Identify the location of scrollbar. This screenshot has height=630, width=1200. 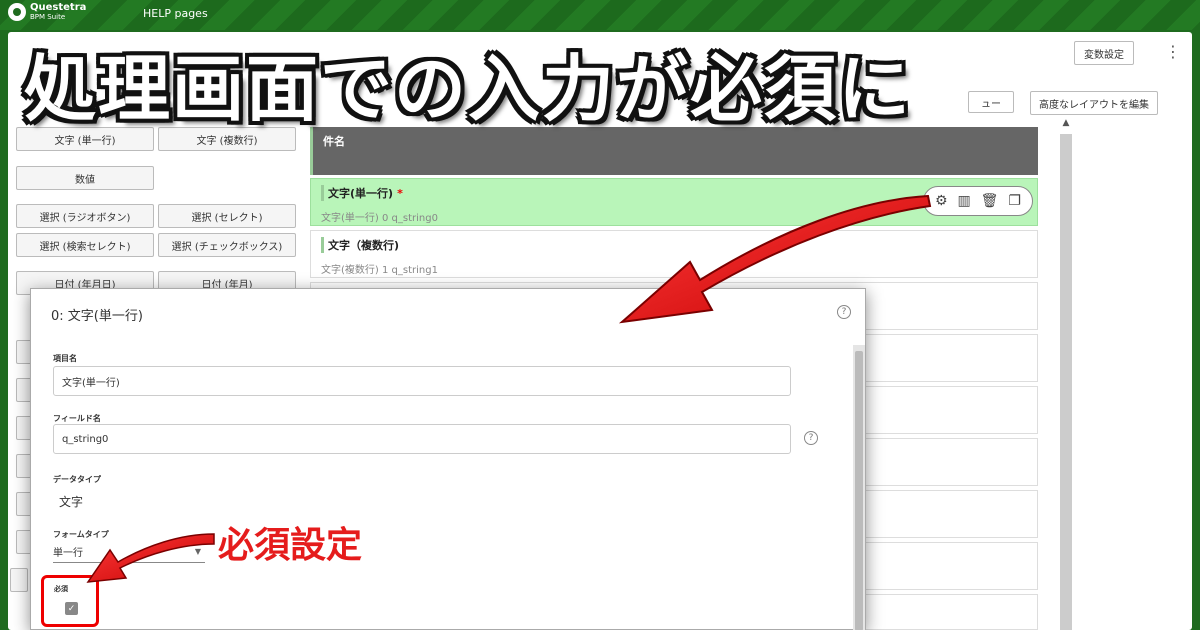
(1066, 382).